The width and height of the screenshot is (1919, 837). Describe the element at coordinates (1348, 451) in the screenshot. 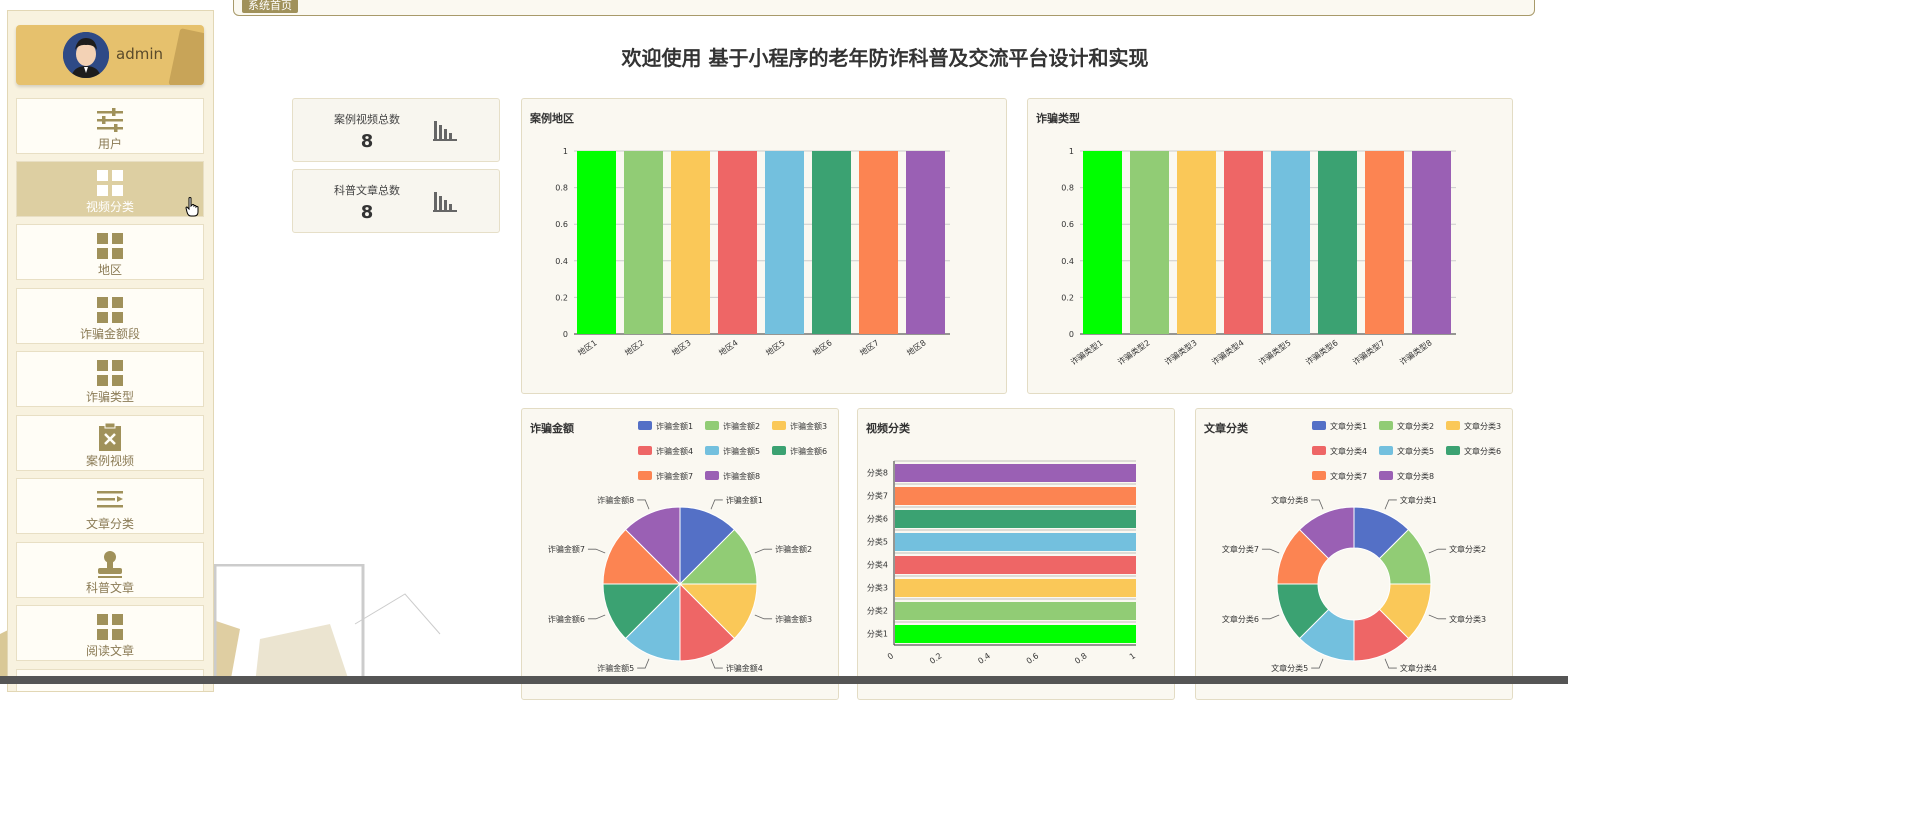

I see `legend-label: 文章分类4` at that location.